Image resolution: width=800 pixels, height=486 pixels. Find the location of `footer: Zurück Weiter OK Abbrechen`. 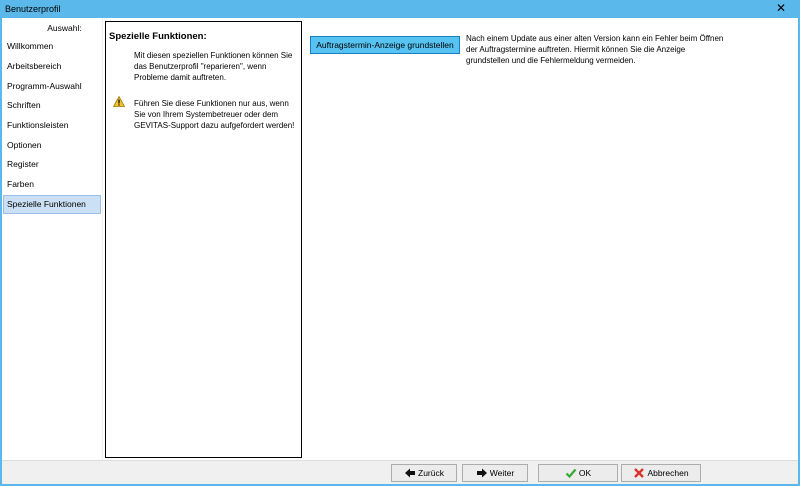

footer: Zurück Weiter OK Abbrechen is located at coordinates (400, 472).